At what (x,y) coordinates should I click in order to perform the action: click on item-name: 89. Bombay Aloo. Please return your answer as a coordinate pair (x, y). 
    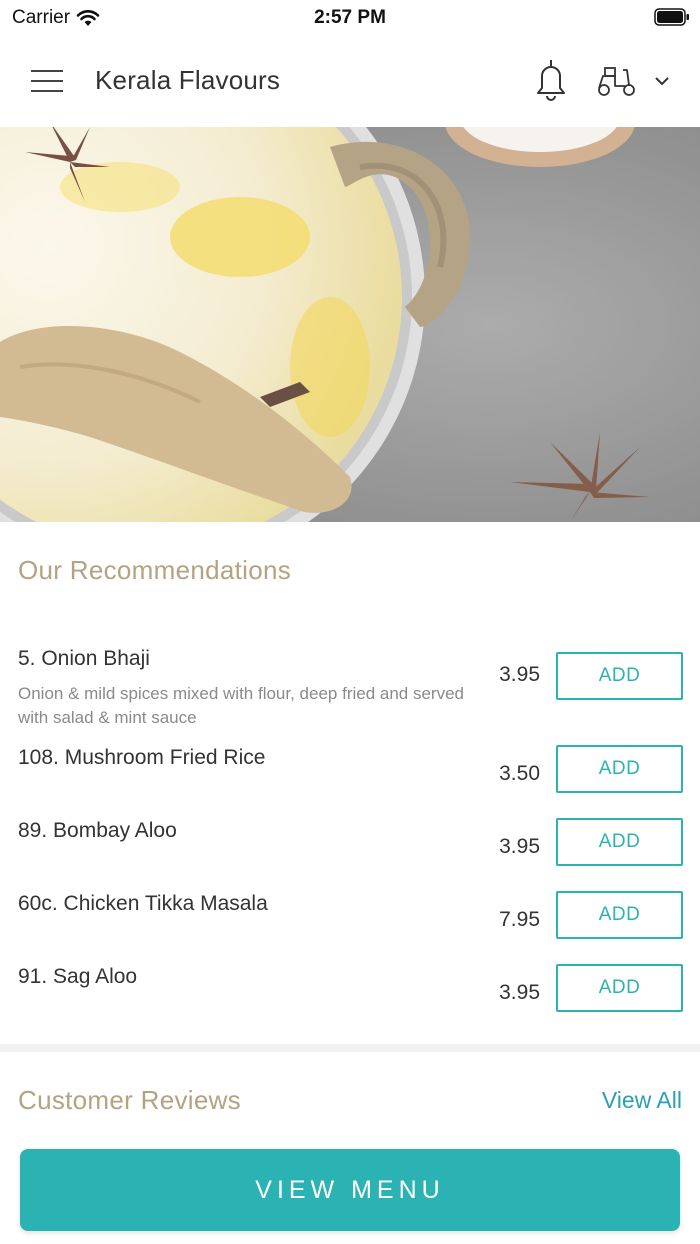
    Looking at the image, I should click on (97, 830).